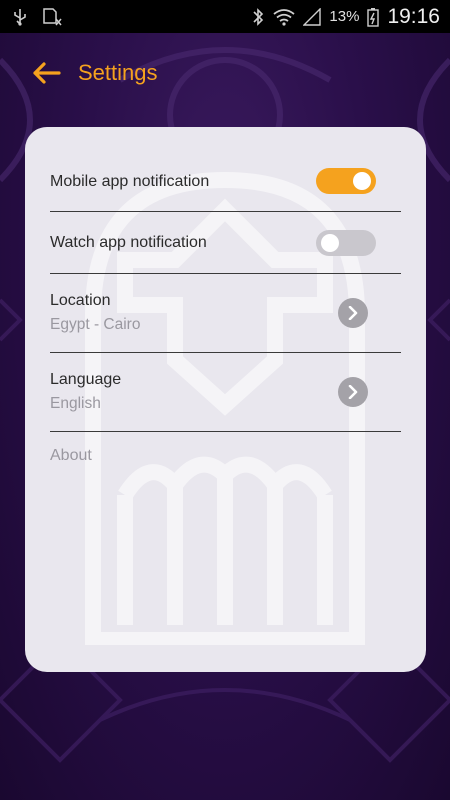  I want to click on location-value: Egypt - Cairo, so click(95, 324).